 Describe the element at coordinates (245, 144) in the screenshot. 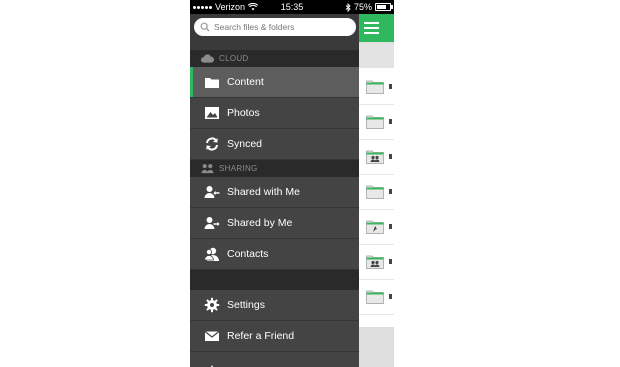

I see `menu-item-label: Synced` at that location.